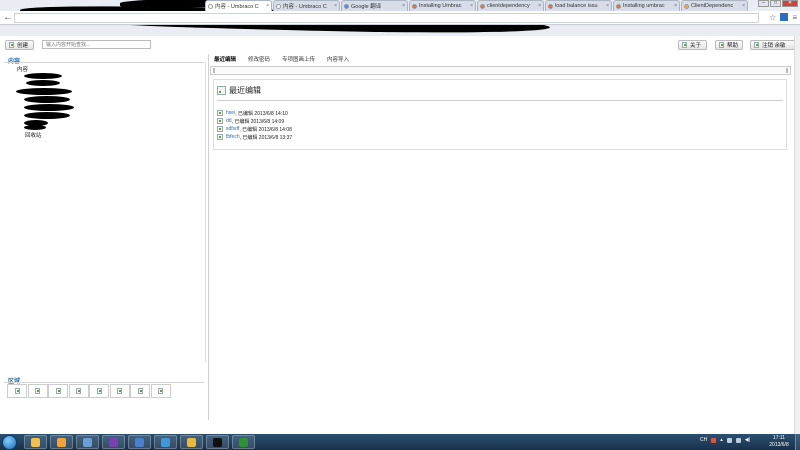  Describe the element at coordinates (298, 59) in the screenshot. I see `dashboard-tab: 专项图画上传` at that location.